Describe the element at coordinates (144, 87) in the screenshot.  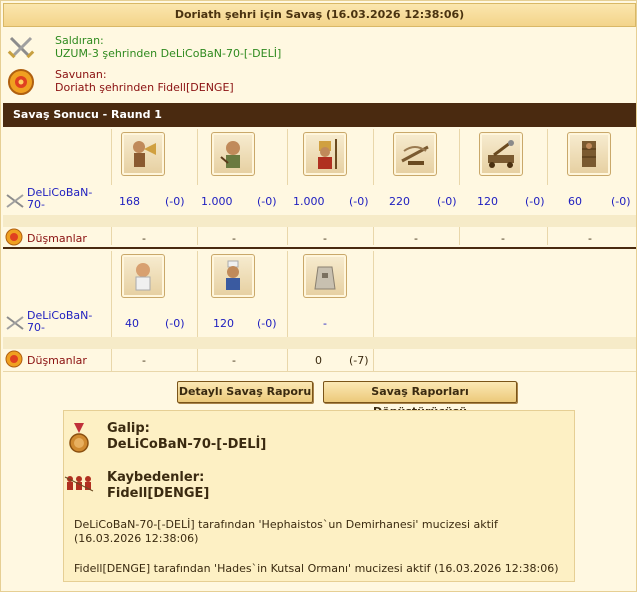
I see `defender-value: Doriath şehrinden Fidell[DENGE]` at that location.